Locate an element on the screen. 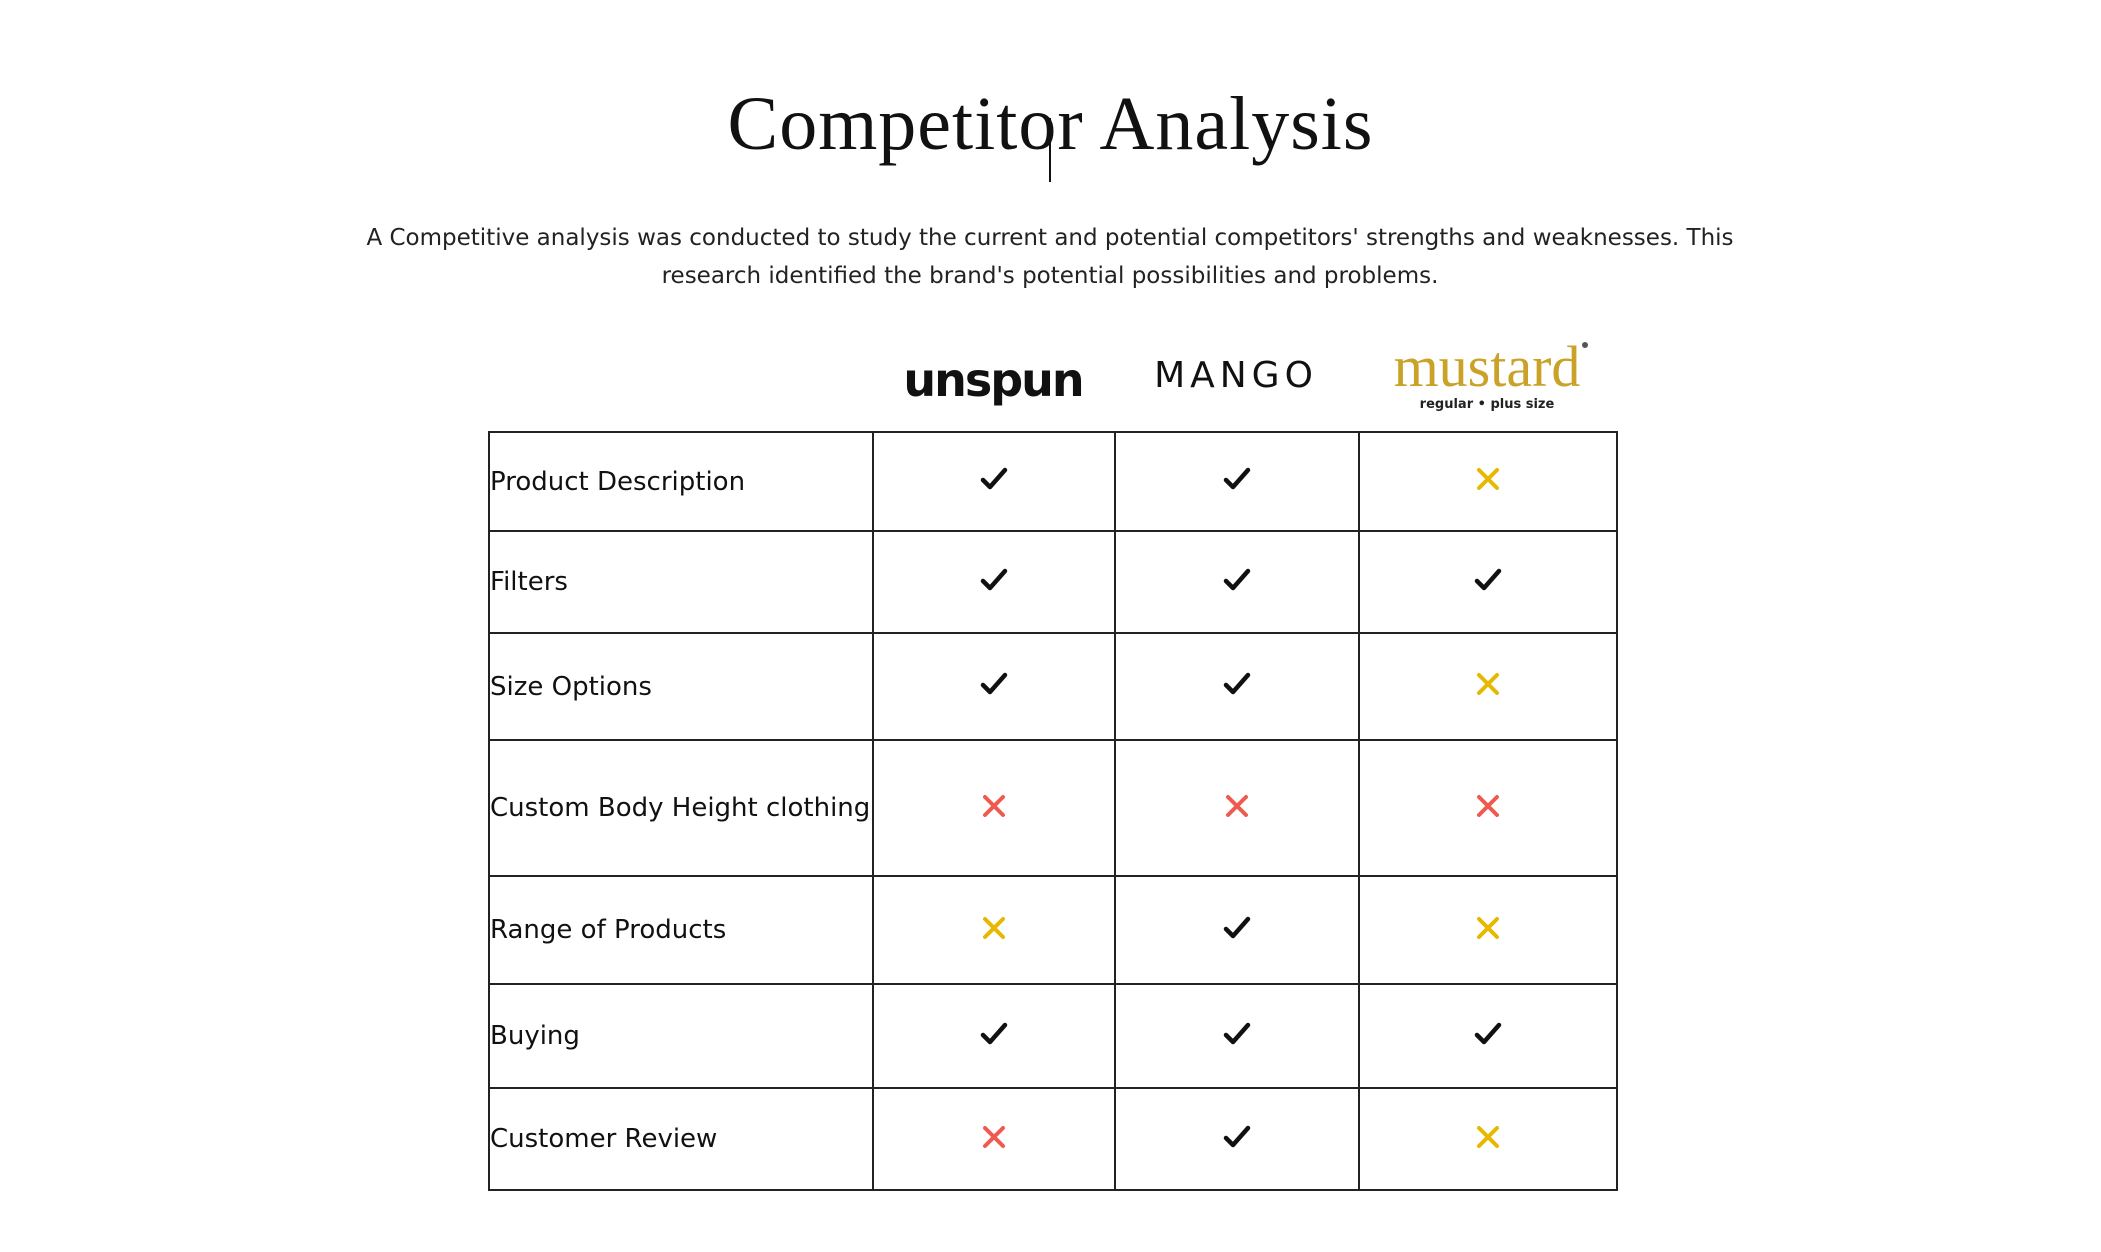  table-row: Buying is located at coordinates (1053, 1036).